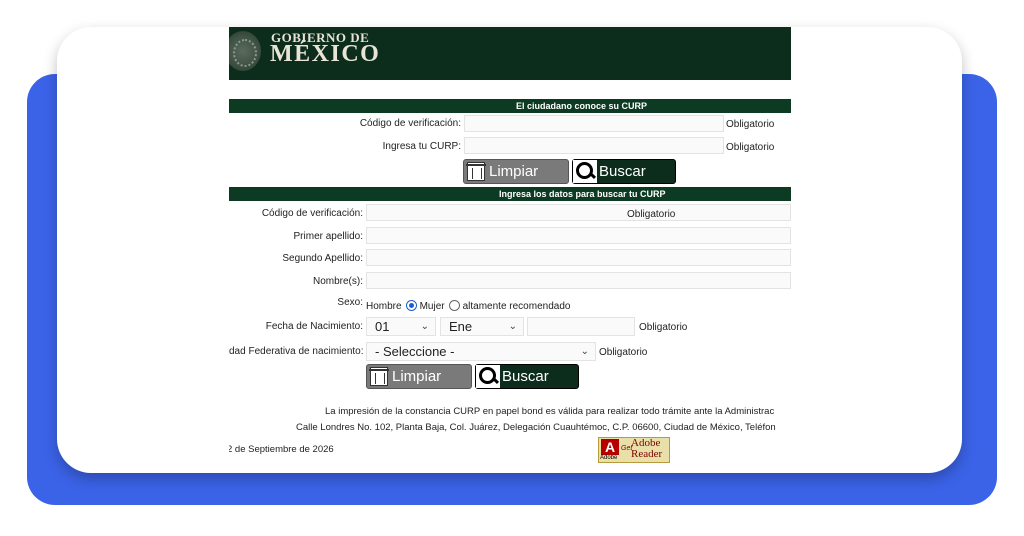 The width and height of the screenshot is (1024, 536). I want to click on sex-note: altamente recomendado, so click(516, 306).